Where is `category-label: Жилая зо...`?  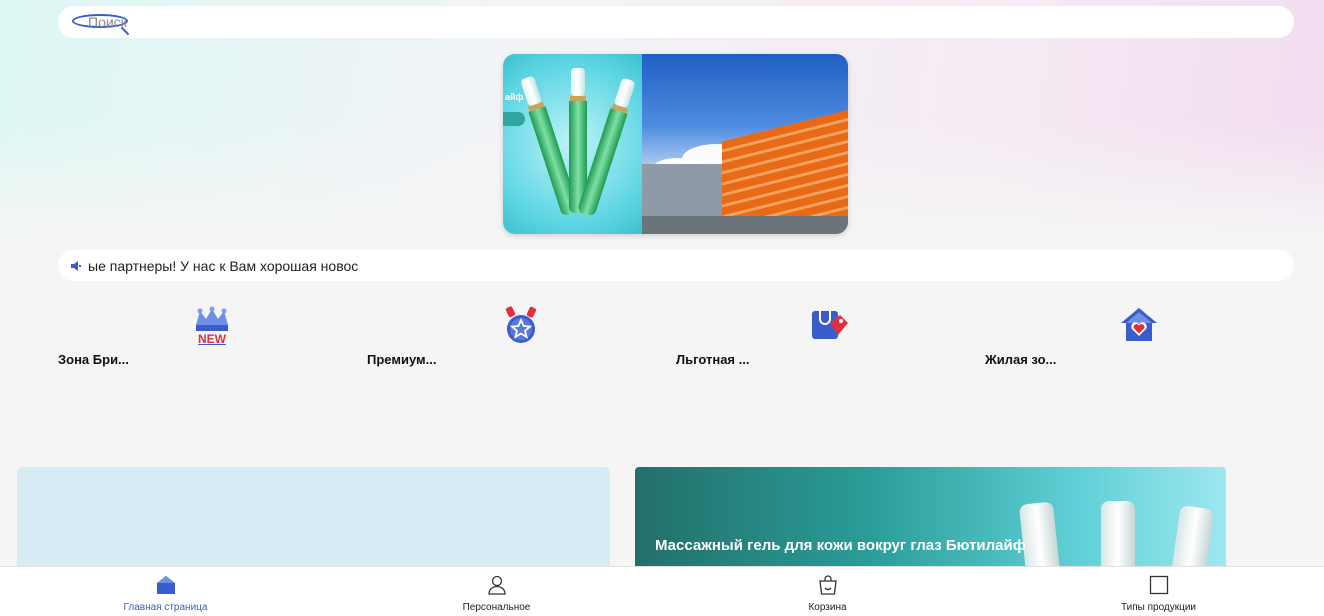
category-label: Жилая зо... is located at coordinates (1021, 359).